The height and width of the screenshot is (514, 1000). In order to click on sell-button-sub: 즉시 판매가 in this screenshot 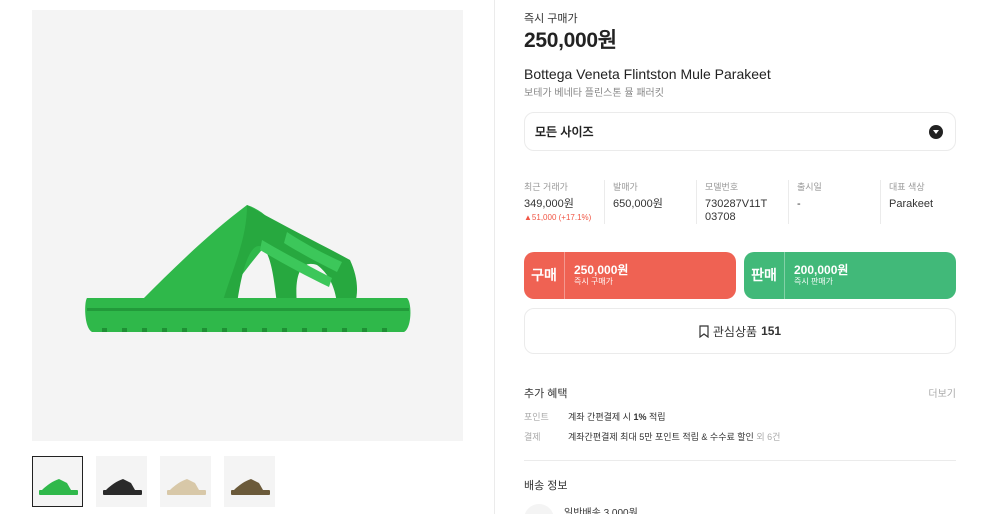, I will do `click(814, 281)`.